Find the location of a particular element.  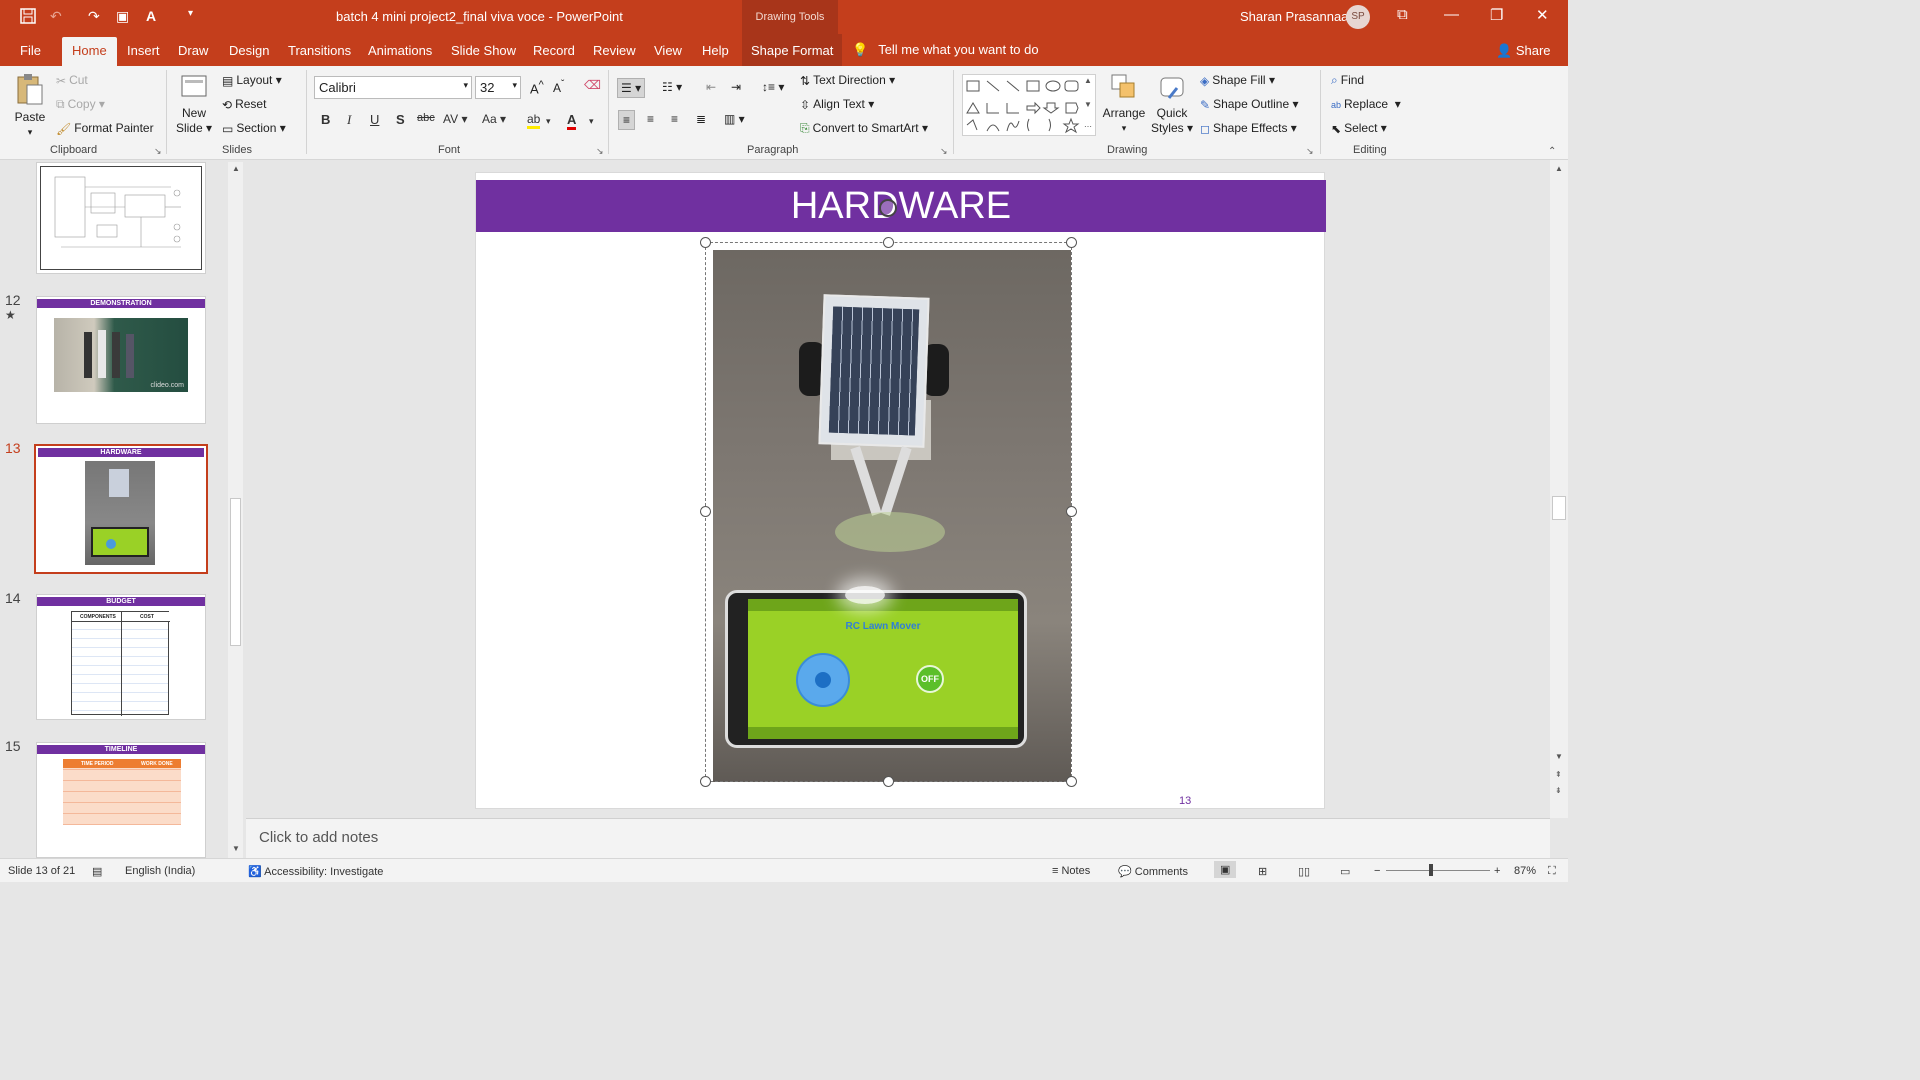

convert-smartart-button: ⎘ Convert to SmartArt ▾ is located at coordinates (864, 128).